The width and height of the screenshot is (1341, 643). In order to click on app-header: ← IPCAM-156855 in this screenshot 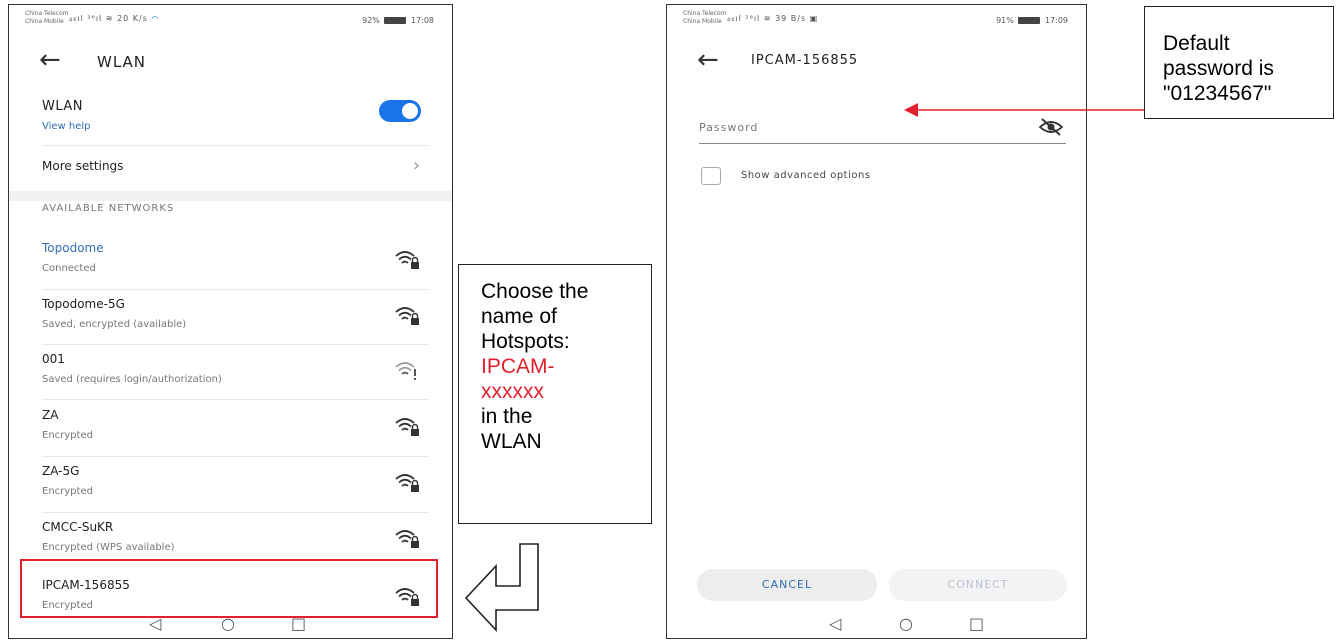, I will do `click(876, 63)`.